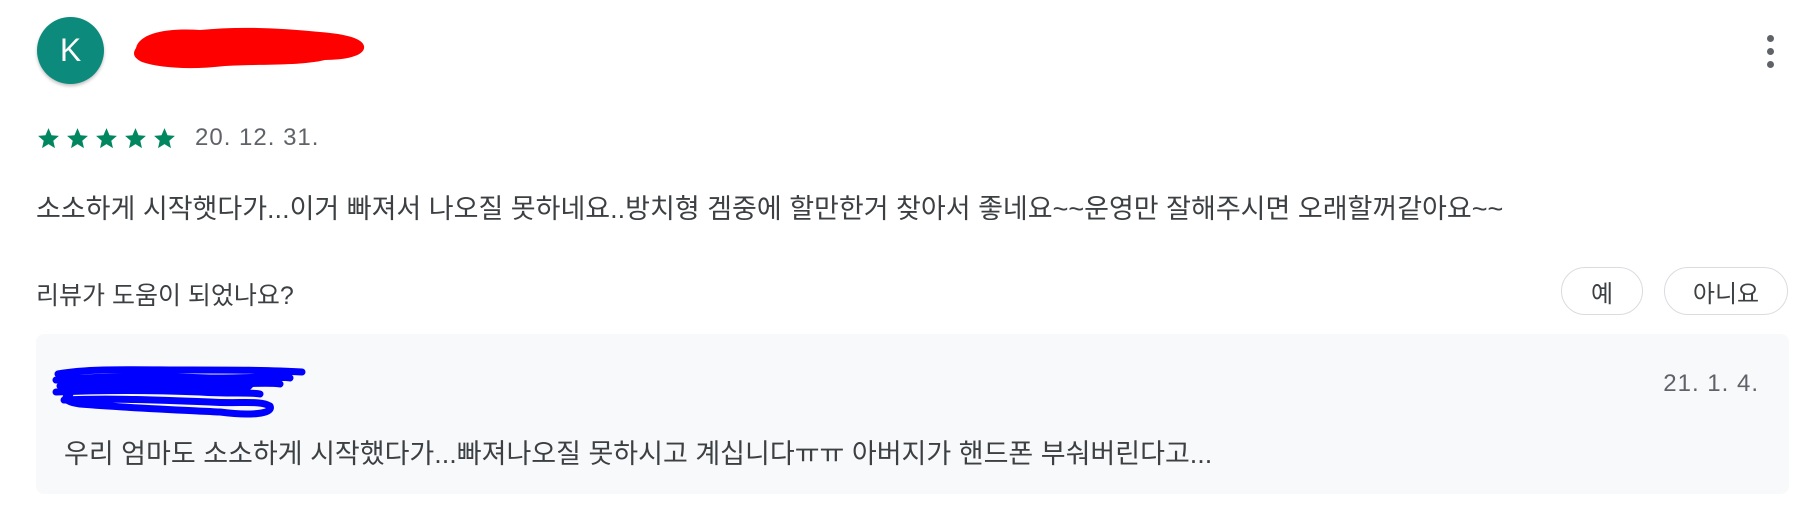 The image size is (1814, 528). Describe the element at coordinates (249, 48) in the screenshot. I see `author-name-redaction` at that location.